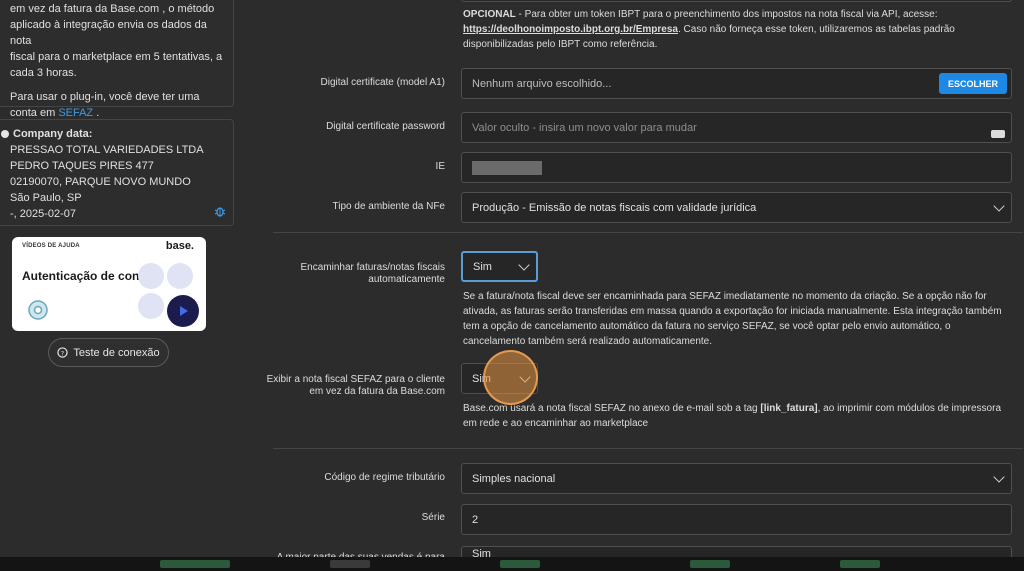  What do you see at coordinates (82, 166) in the screenshot?
I see `company-line: PEDRO TAQUES PIRES 477` at bounding box center [82, 166].